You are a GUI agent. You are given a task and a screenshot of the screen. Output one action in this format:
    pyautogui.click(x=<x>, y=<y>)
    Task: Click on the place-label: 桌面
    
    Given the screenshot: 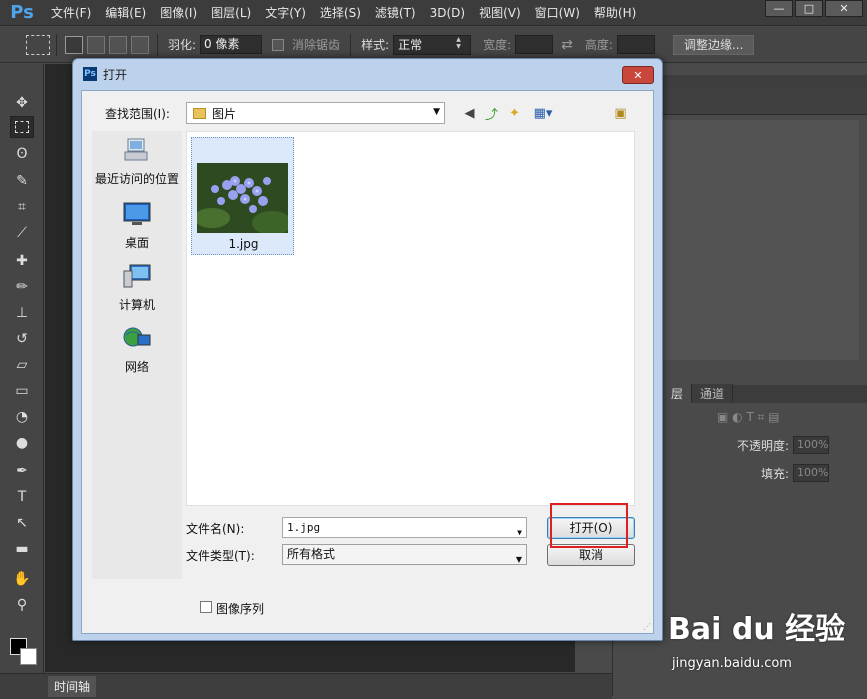 What is the action you would take?
    pyautogui.click(x=136, y=243)
    